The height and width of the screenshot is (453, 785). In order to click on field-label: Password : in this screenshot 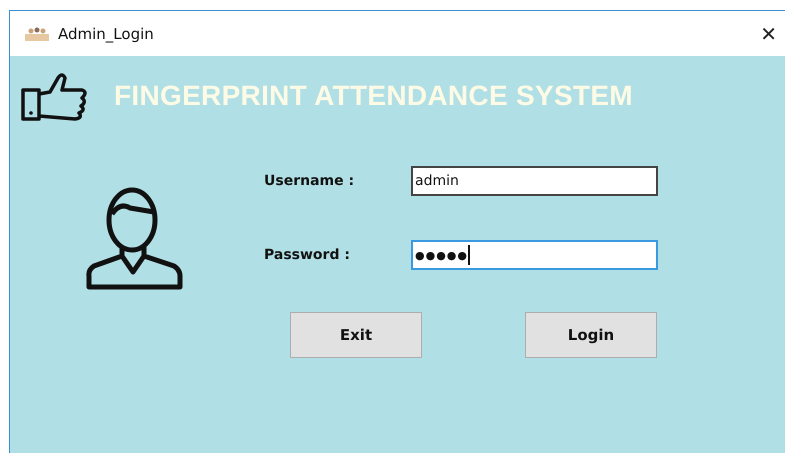, I will do `click(307, 255)`.